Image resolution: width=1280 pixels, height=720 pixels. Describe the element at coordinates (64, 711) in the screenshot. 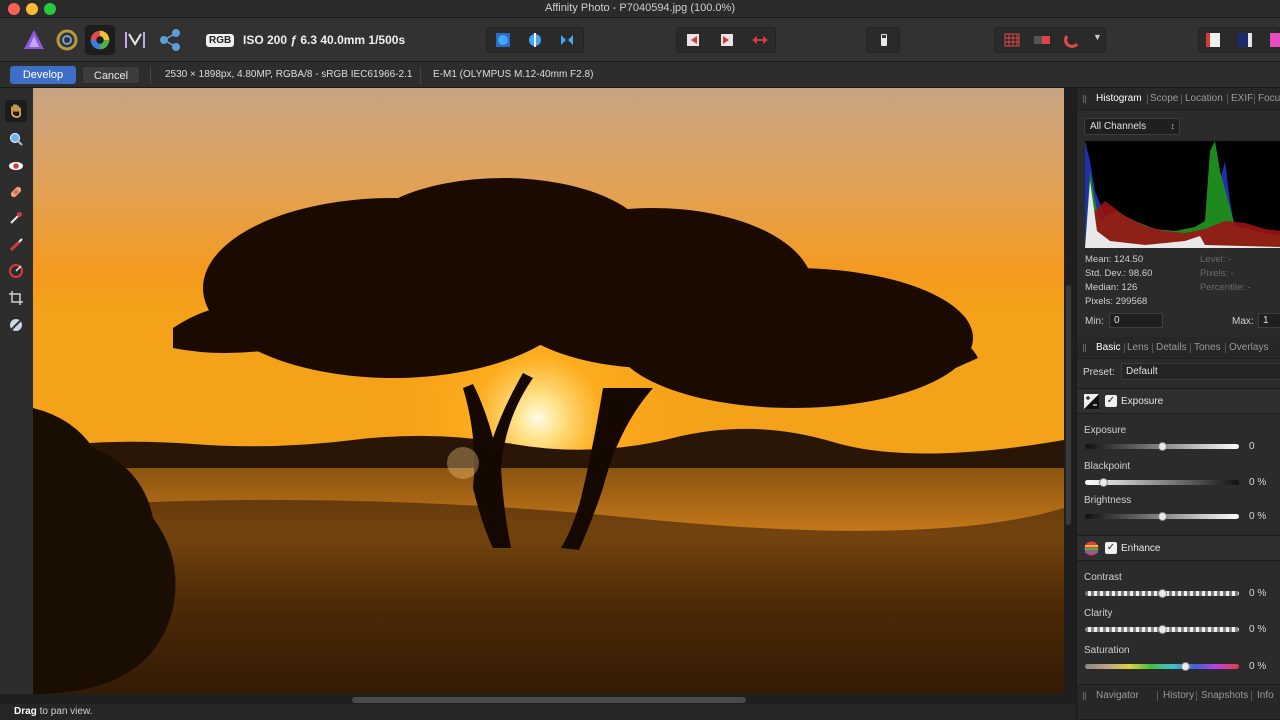

I see `status-text: to pan view.` at that location.